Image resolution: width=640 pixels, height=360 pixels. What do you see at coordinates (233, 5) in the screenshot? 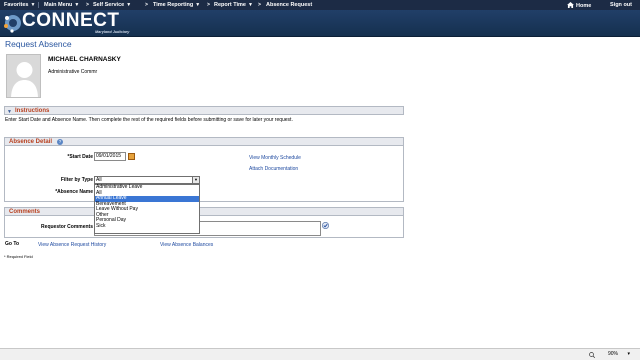
I see `nav-report-time: Report Time ▼` at bounding box center [233, 5].